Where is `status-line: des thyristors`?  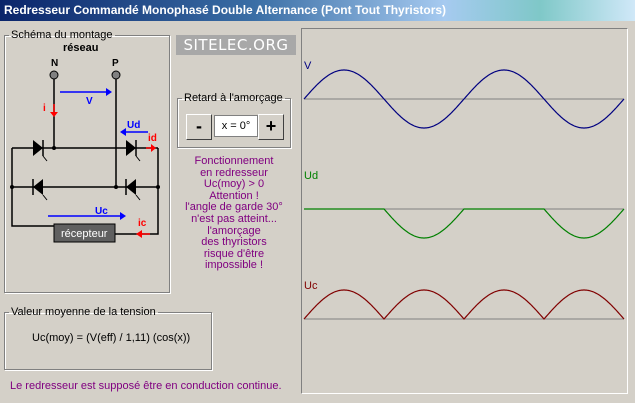
status-line: des thyristors is located at coordinates (234, 242).